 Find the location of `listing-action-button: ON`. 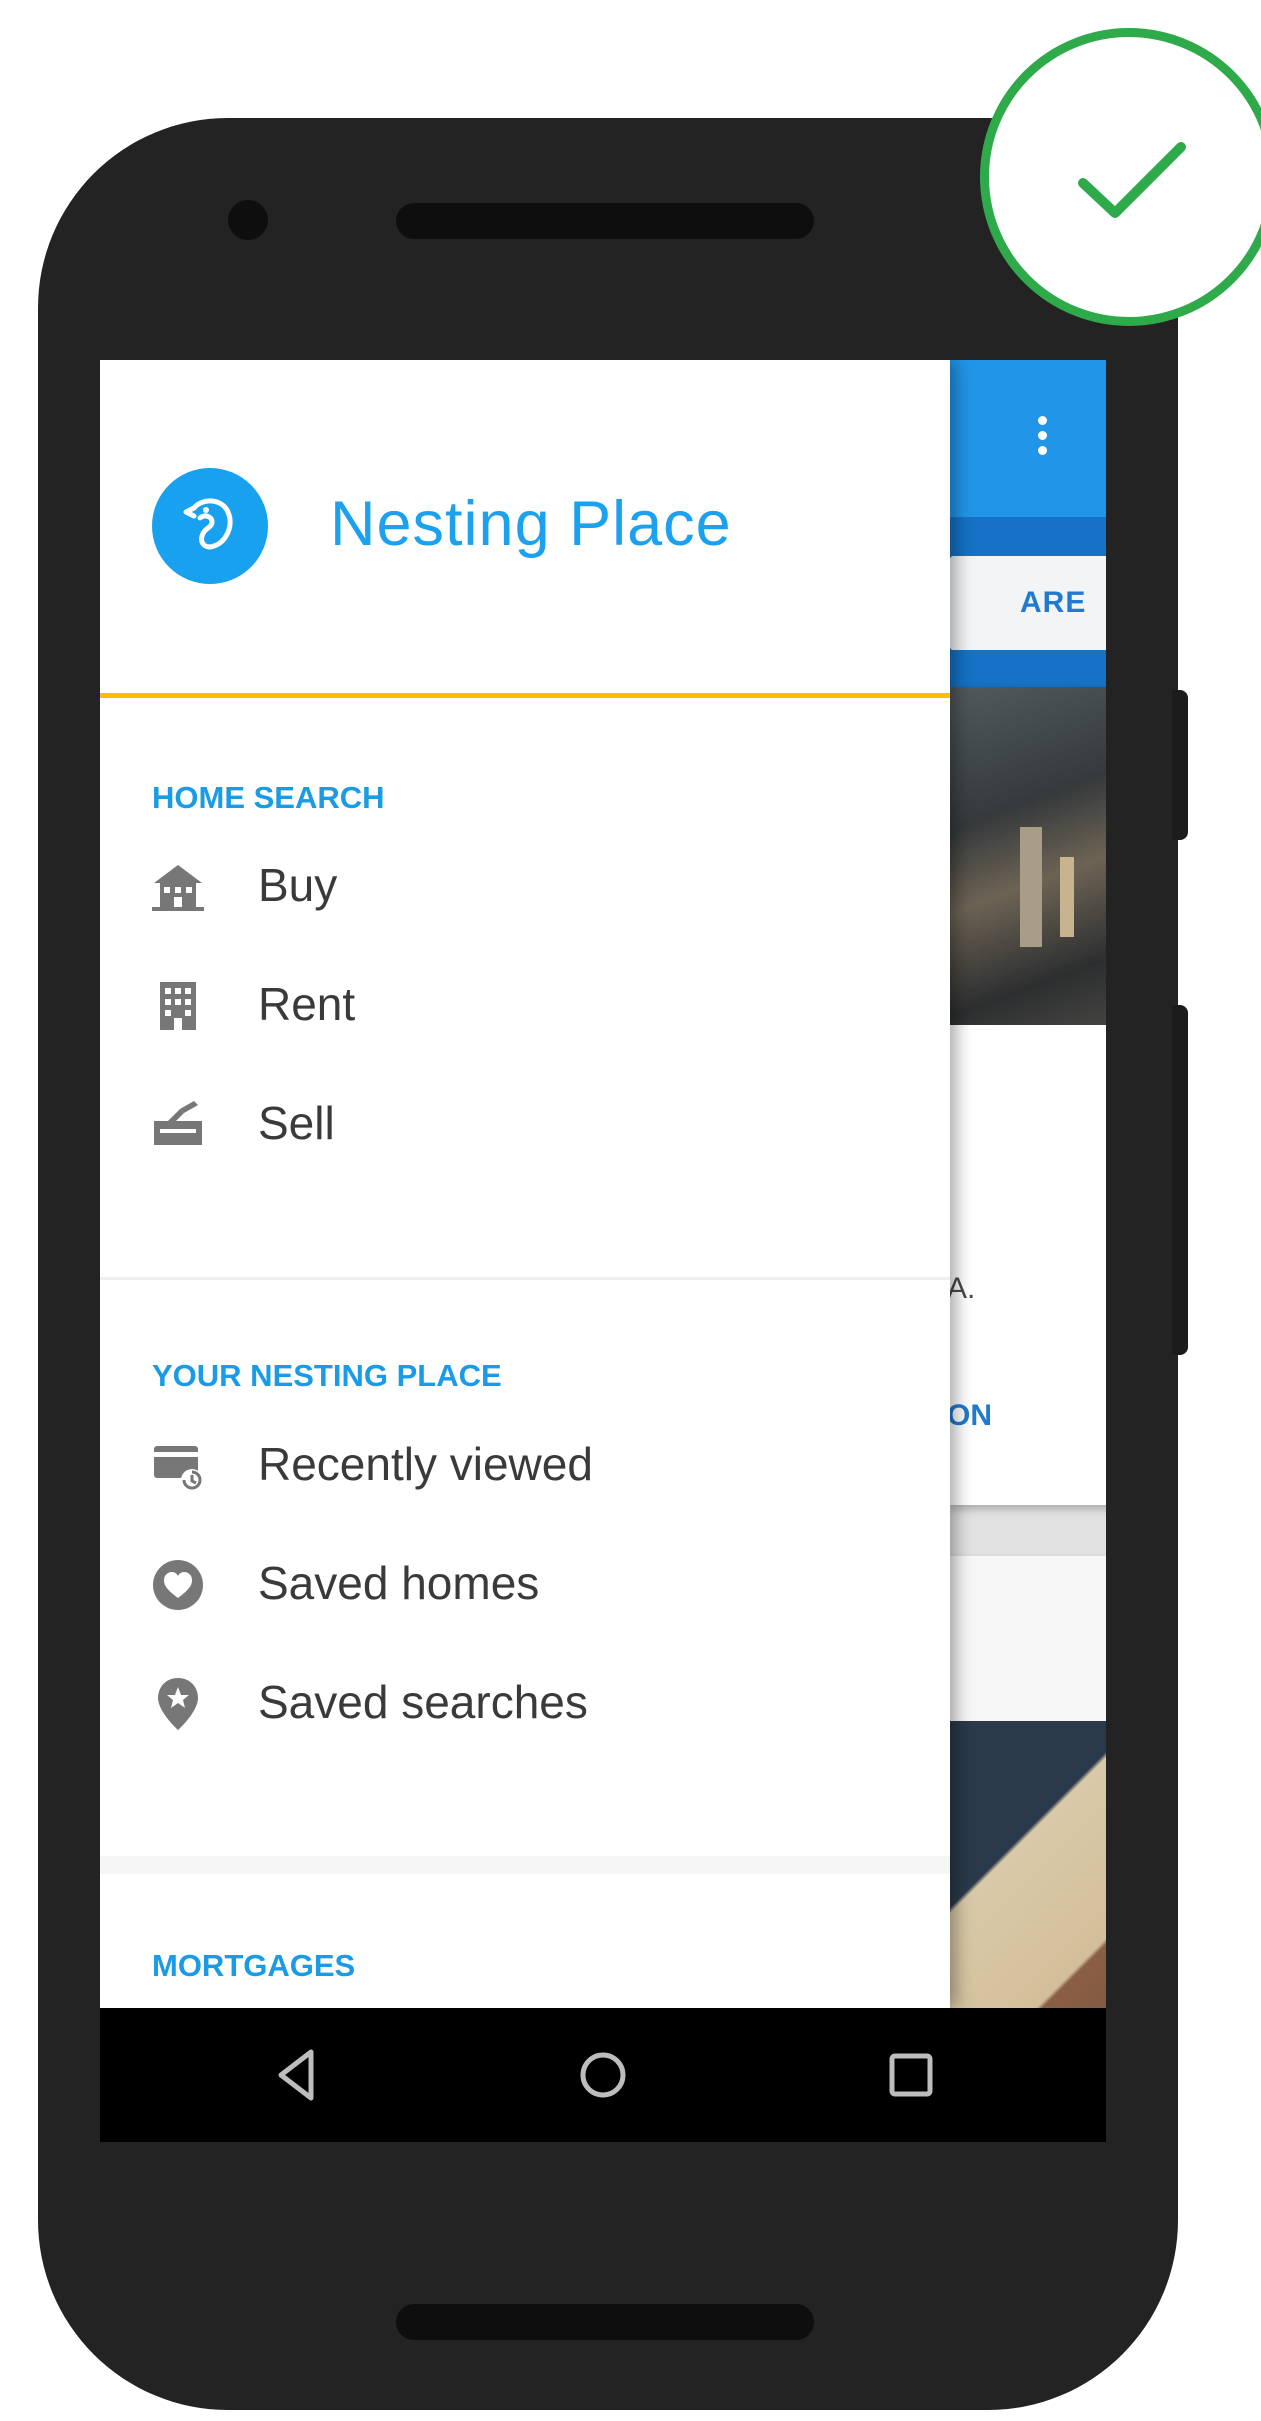

listing-action-button: ON is located at coordinates (969, 1416).